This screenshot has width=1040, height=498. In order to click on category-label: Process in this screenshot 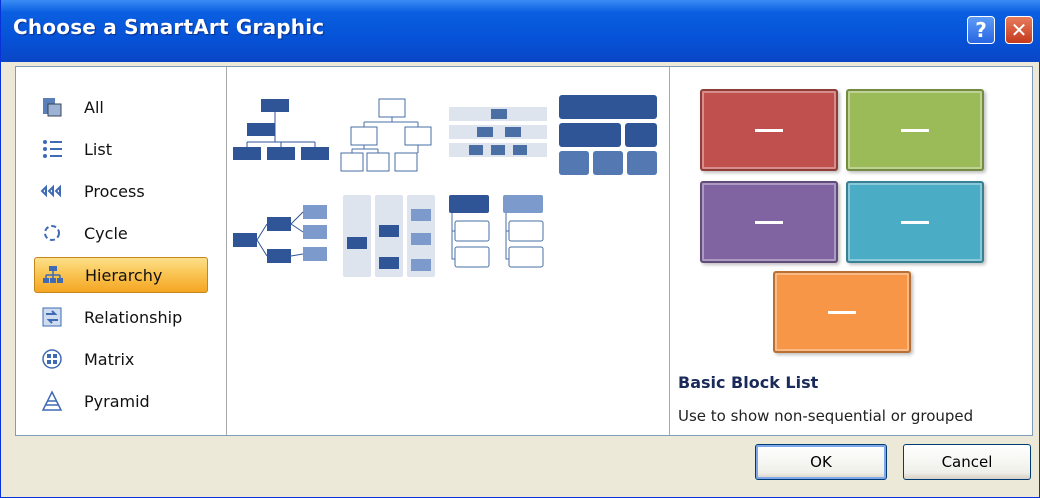, I will do `click(114, 191)`.